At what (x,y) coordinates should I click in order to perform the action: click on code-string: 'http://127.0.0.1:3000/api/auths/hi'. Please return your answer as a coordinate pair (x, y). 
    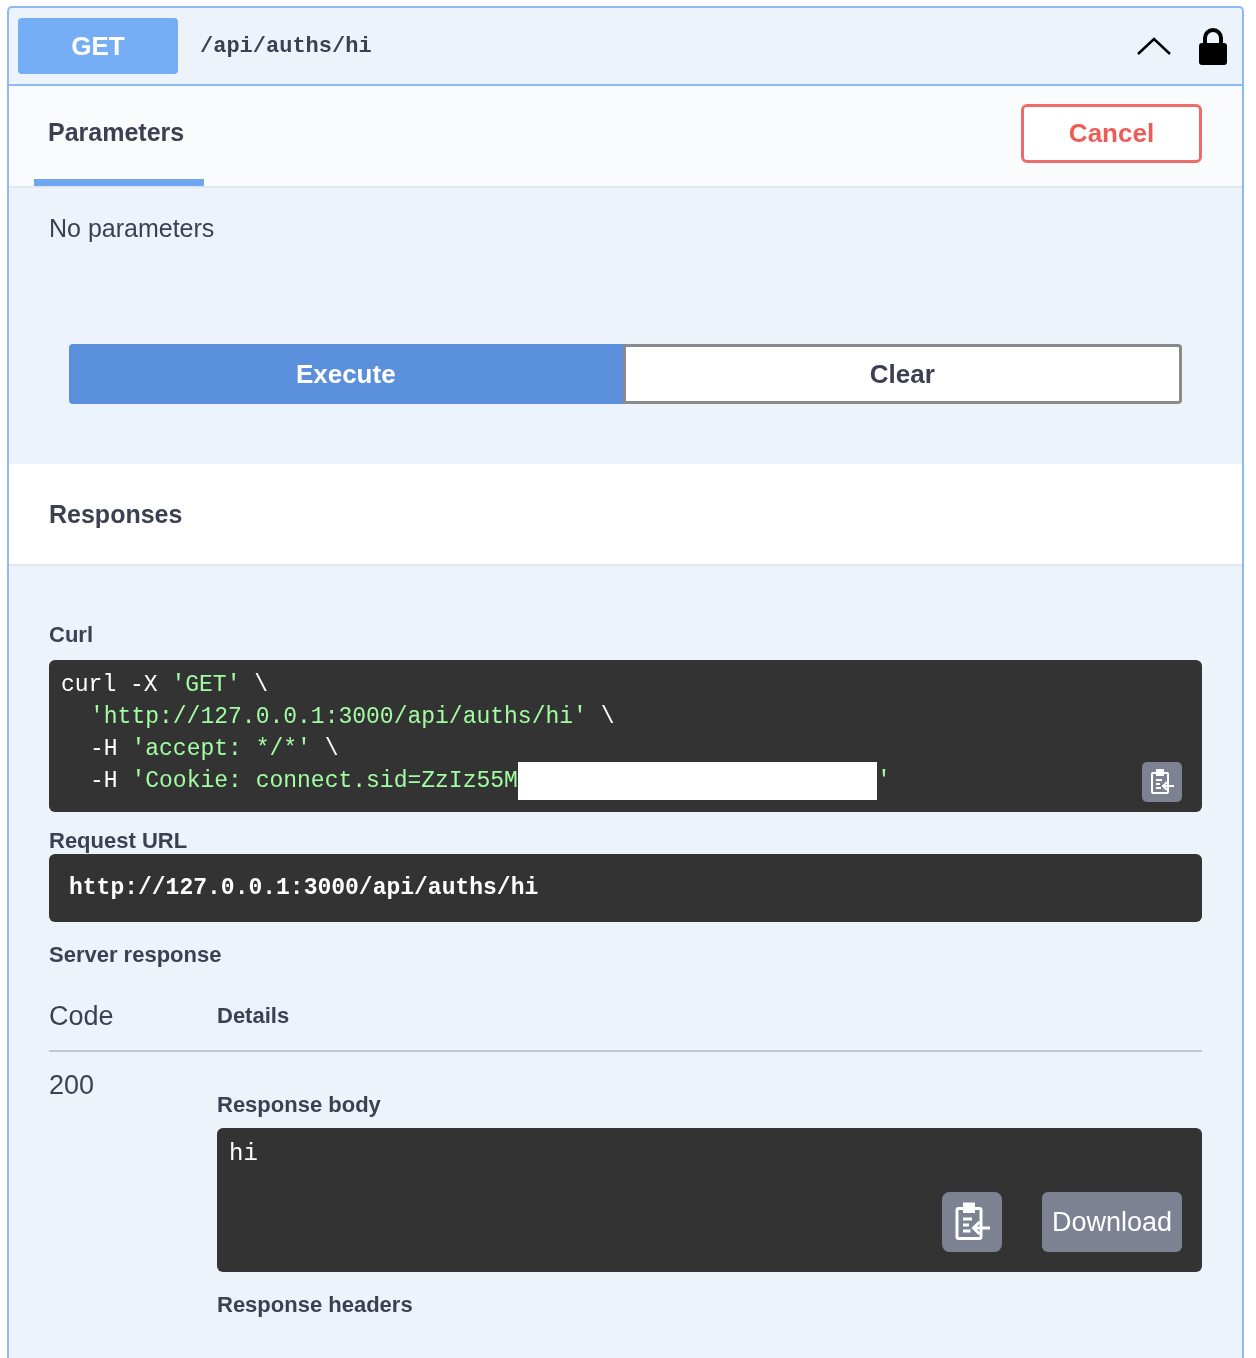
    Looking at the image, I should click on (338, 717).